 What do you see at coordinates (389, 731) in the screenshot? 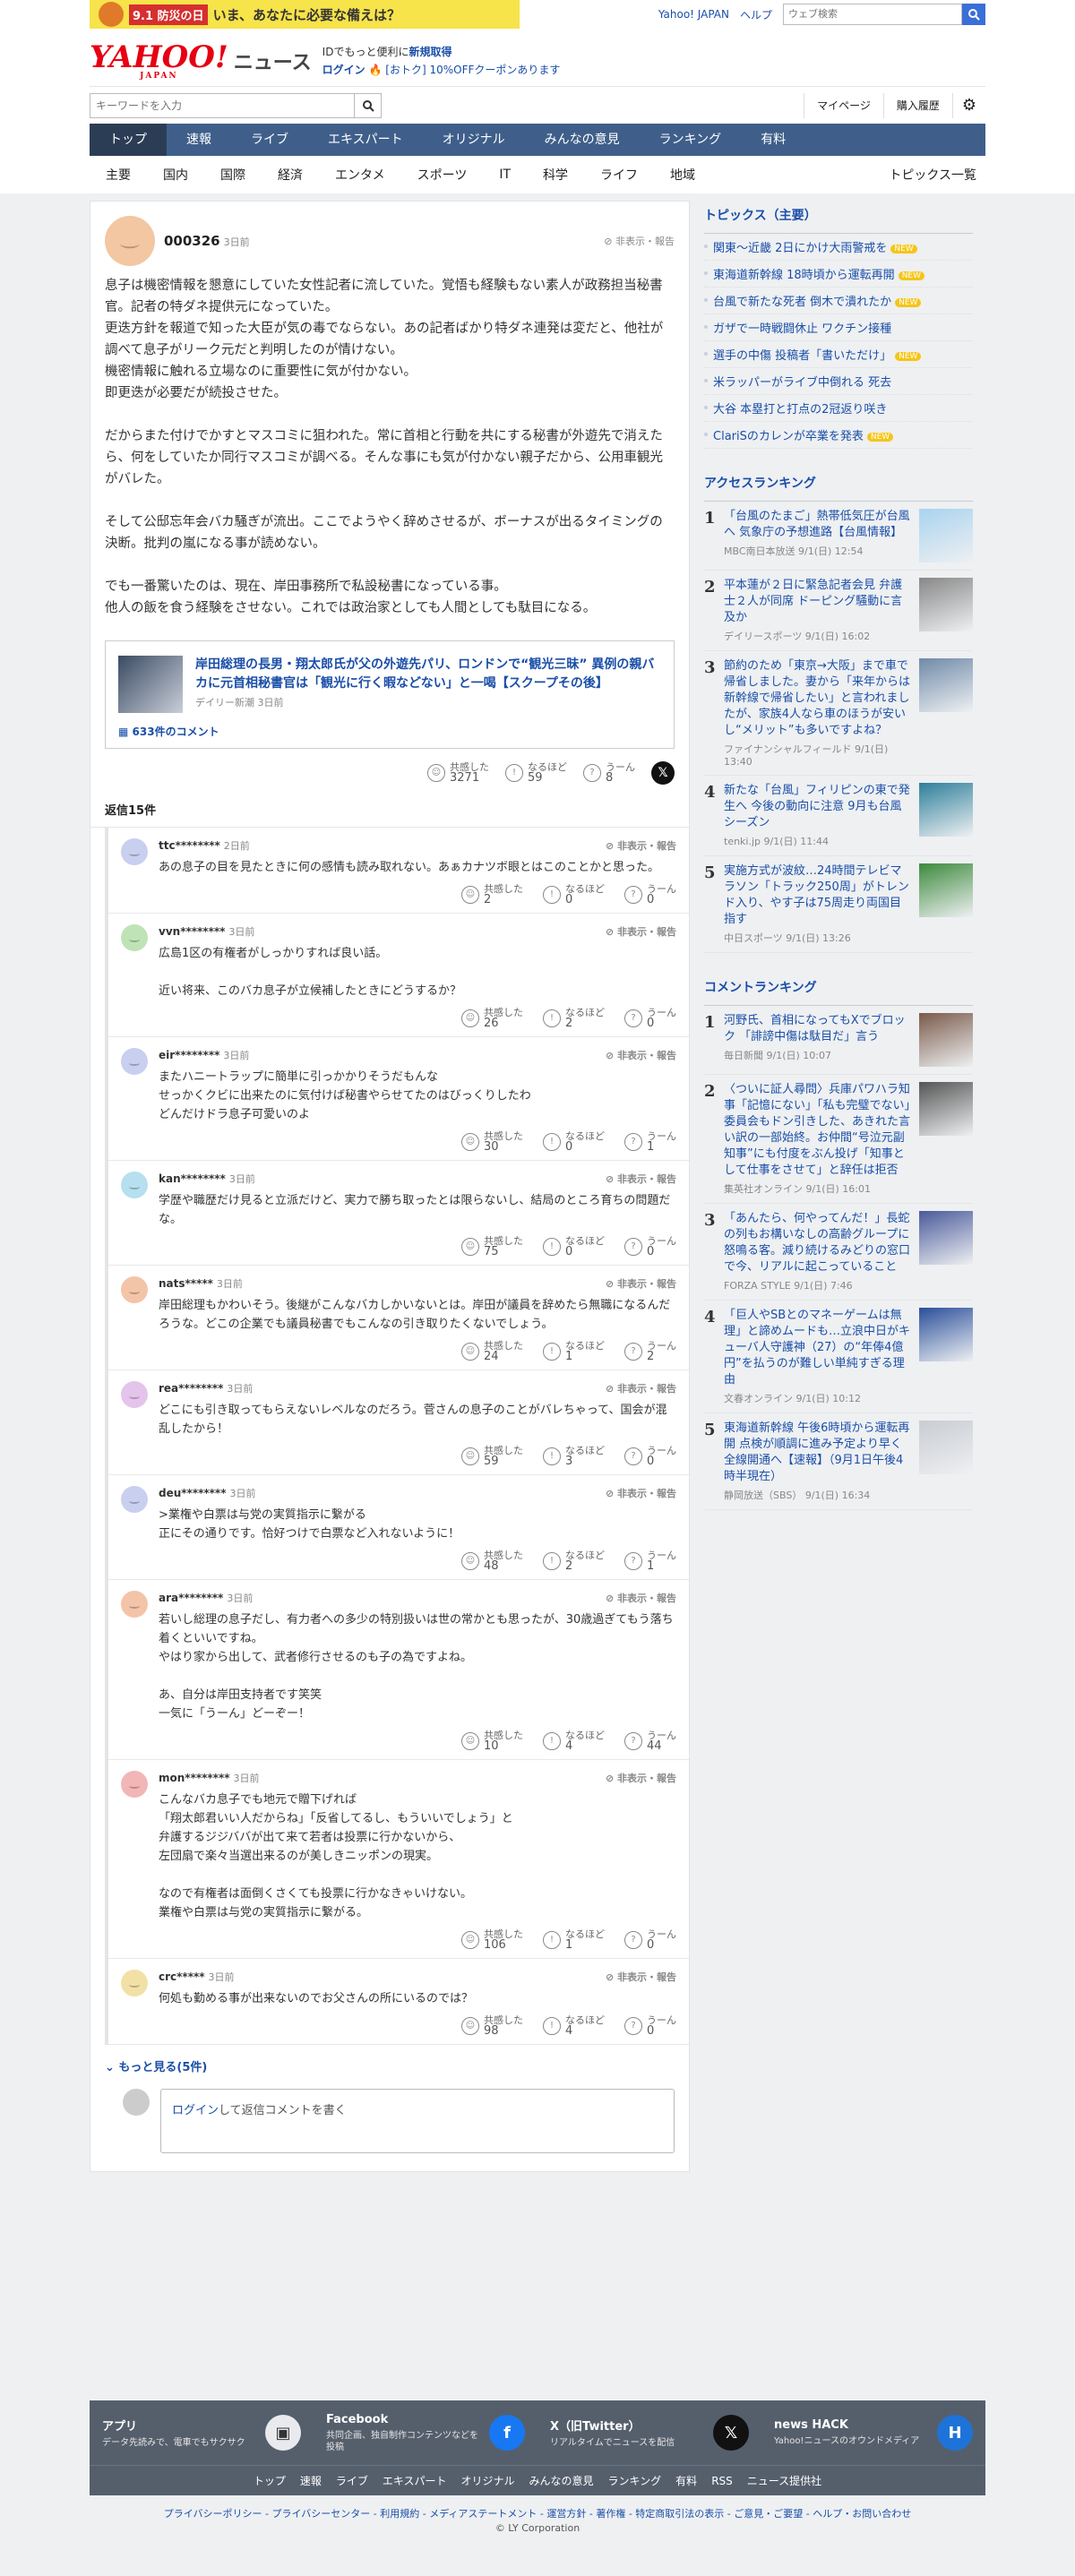
I see `article-comments-link: ▦ 633件のコメント` at bounding box center [389, 731].